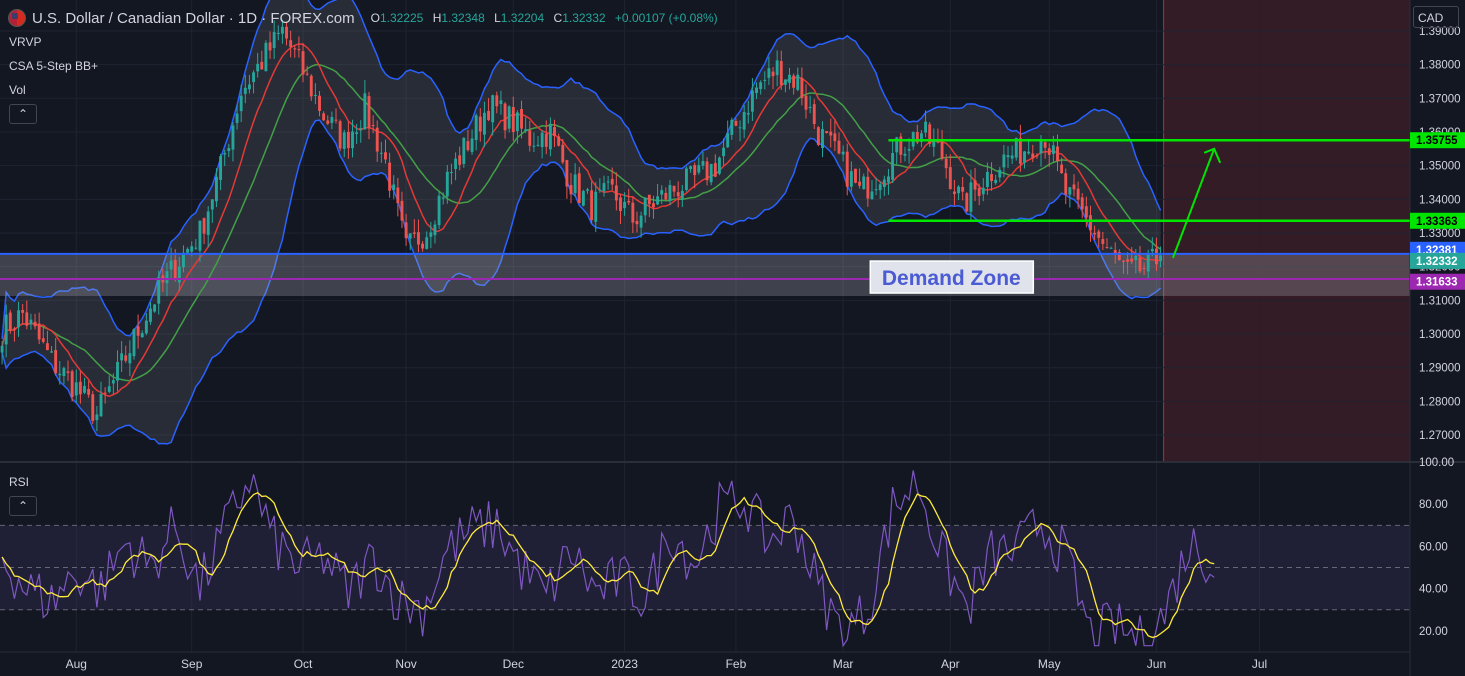 The width and height of the screenshot is (1465, 676). Describe the element at coordinates (17, 90) in the screenshot. I see `indicator-vol: Vol` at that location.